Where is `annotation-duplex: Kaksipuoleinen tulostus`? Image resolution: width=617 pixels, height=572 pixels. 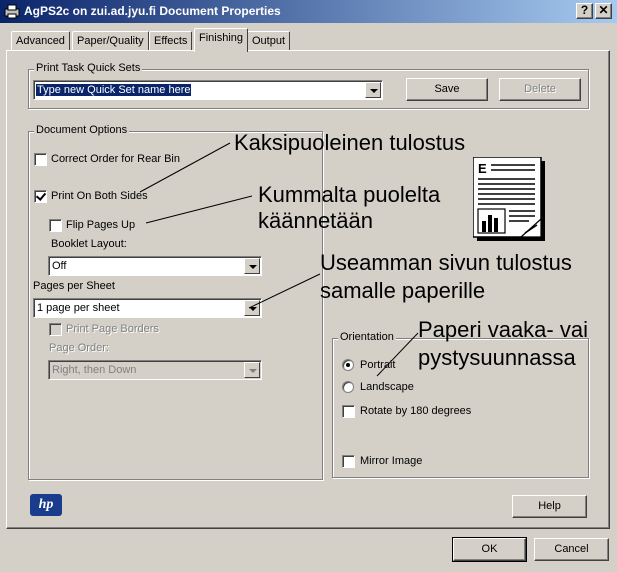
annotation-duplex: Kaksipuoleinen tulostus is located at coordinates (350, 142).